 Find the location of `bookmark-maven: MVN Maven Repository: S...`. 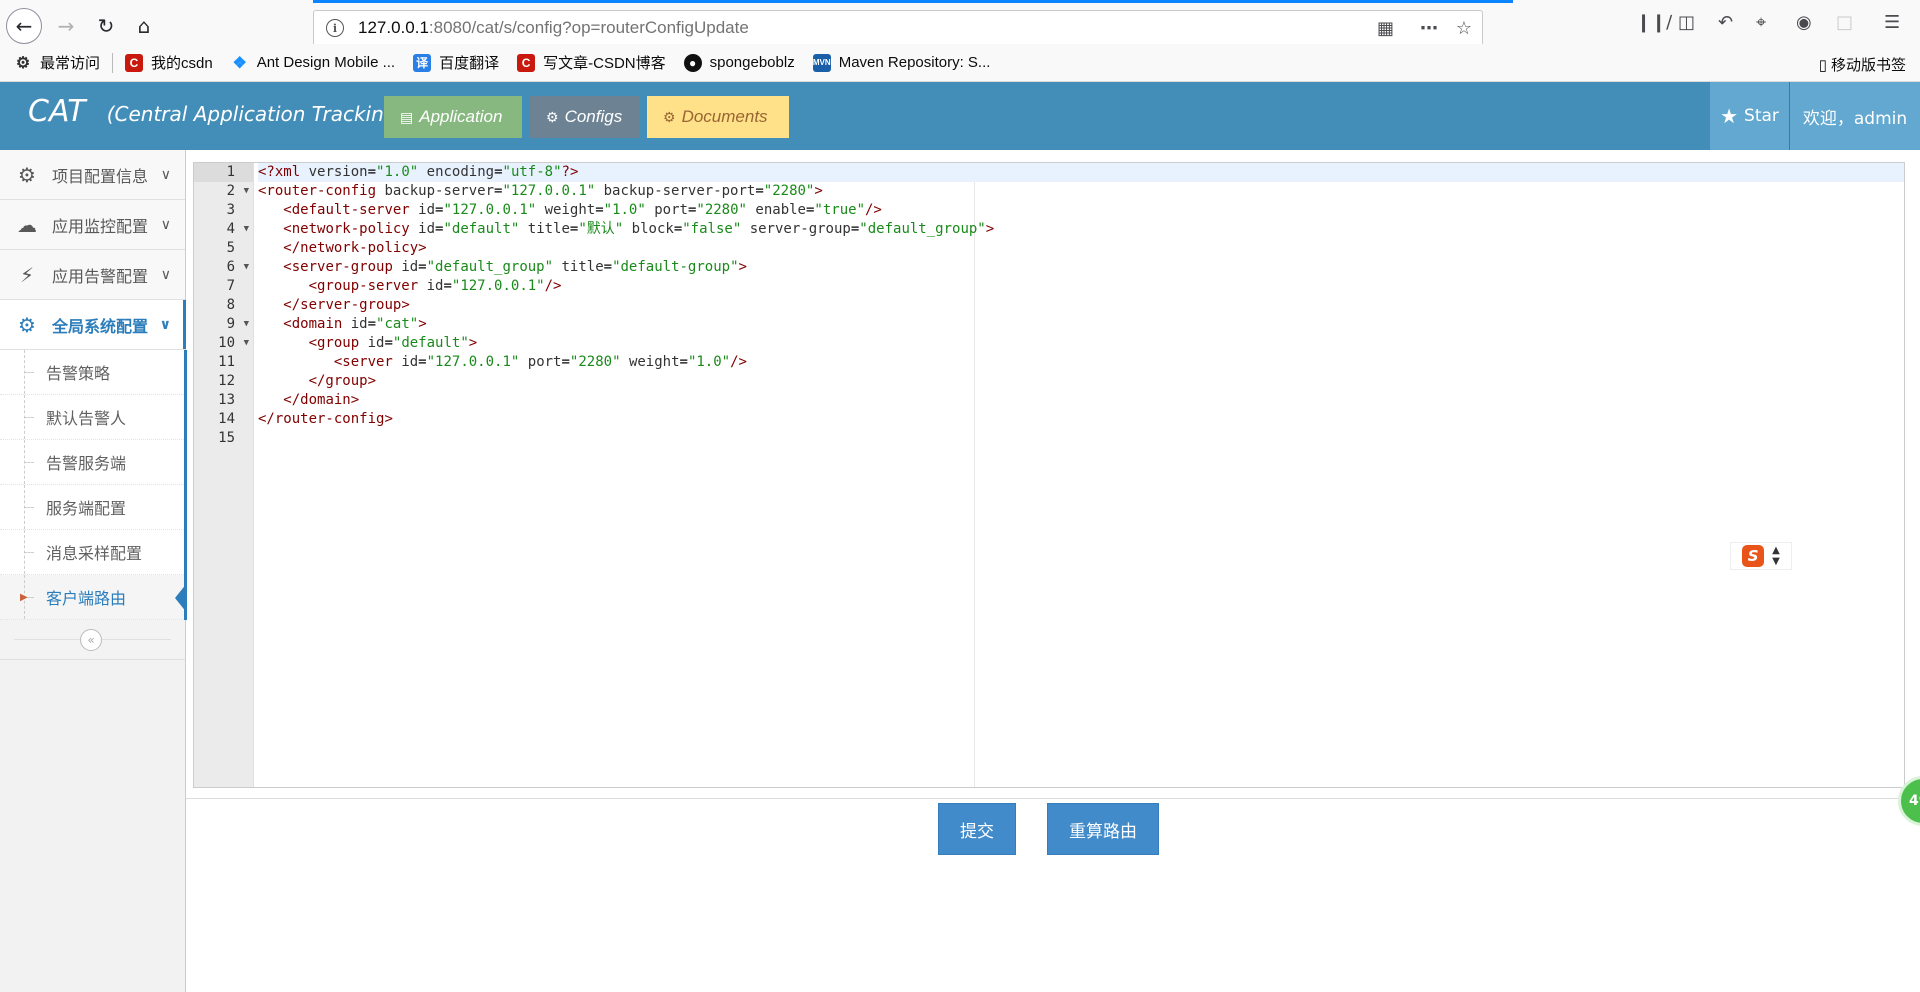

bookmark-maven: MVN Maven Repository: S... is located at coordinates (901, 62).